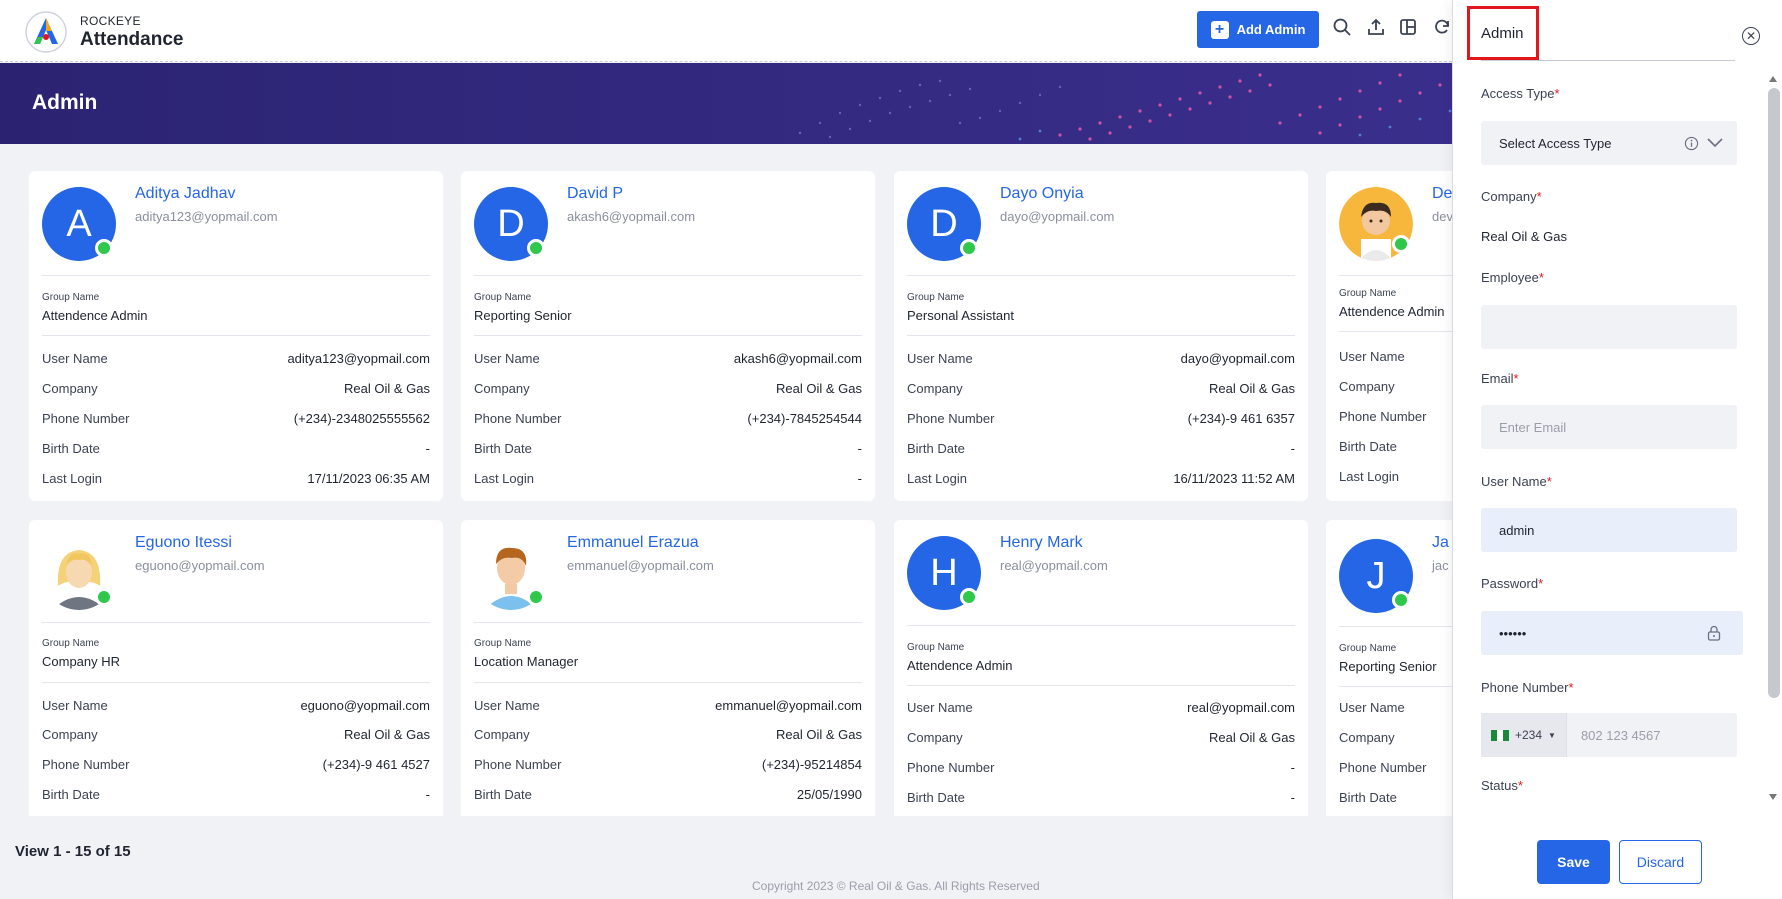  What do you see at coordinates (633, 543) in the screenshot?
I see `card-name: Emmanuel Erazua` at bounding box center [633, 543].